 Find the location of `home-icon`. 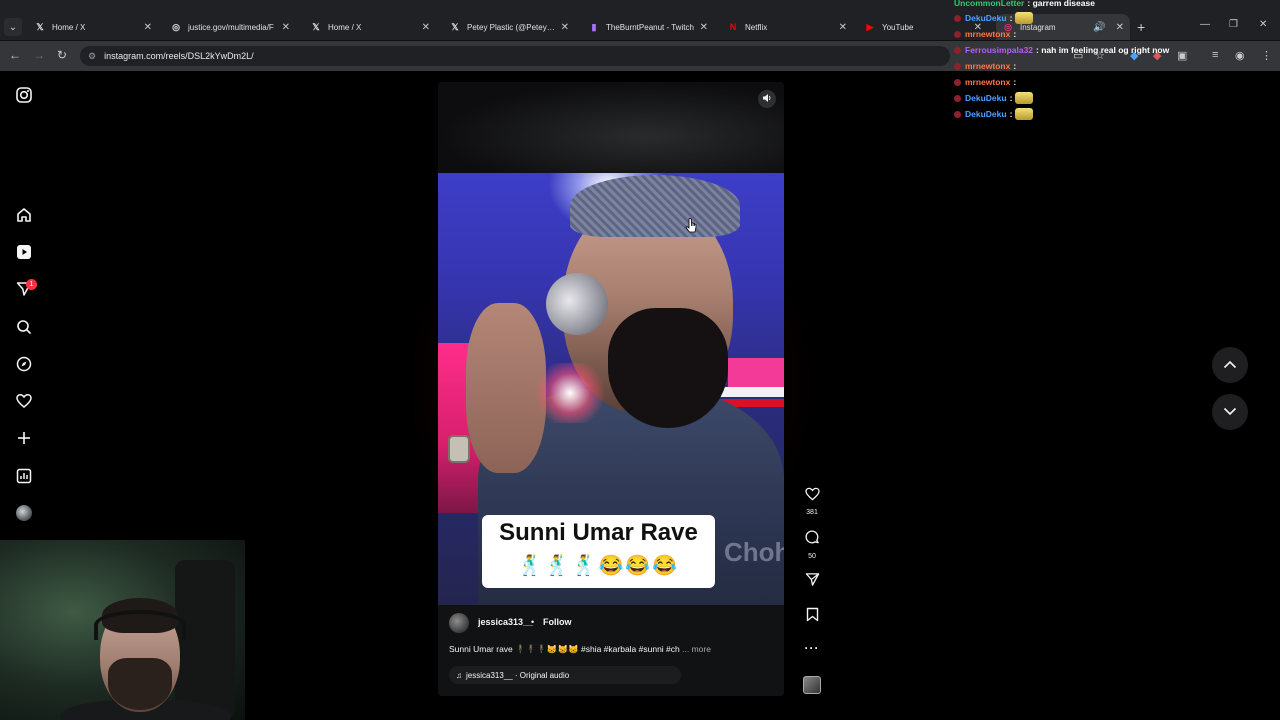

home-icon is located at coordinates (24, 215).